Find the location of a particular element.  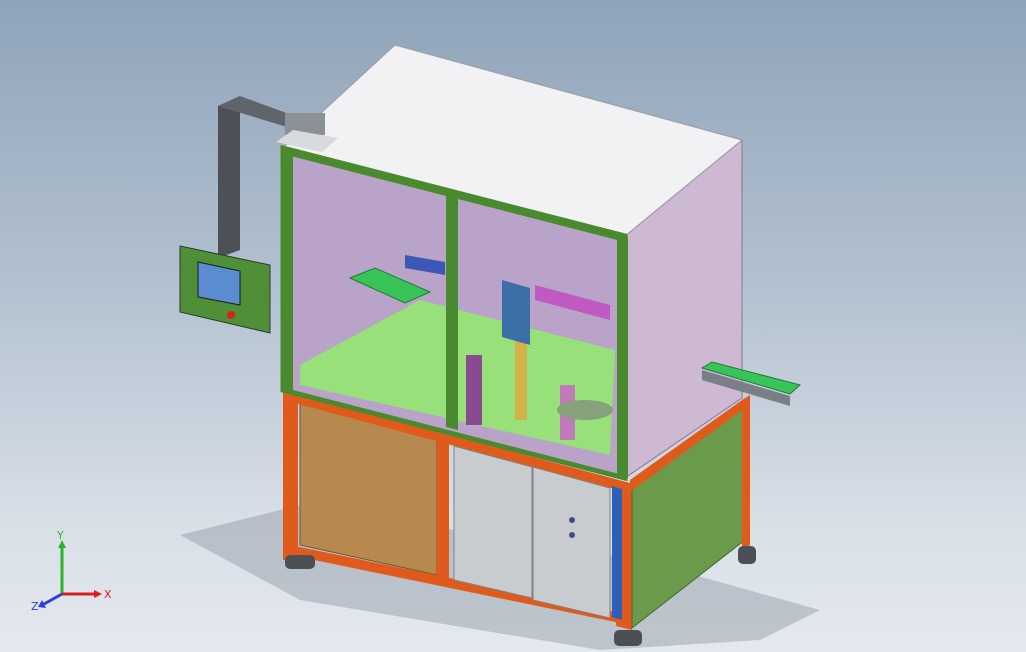

interior-turntable is located at coordinates (585, 410).